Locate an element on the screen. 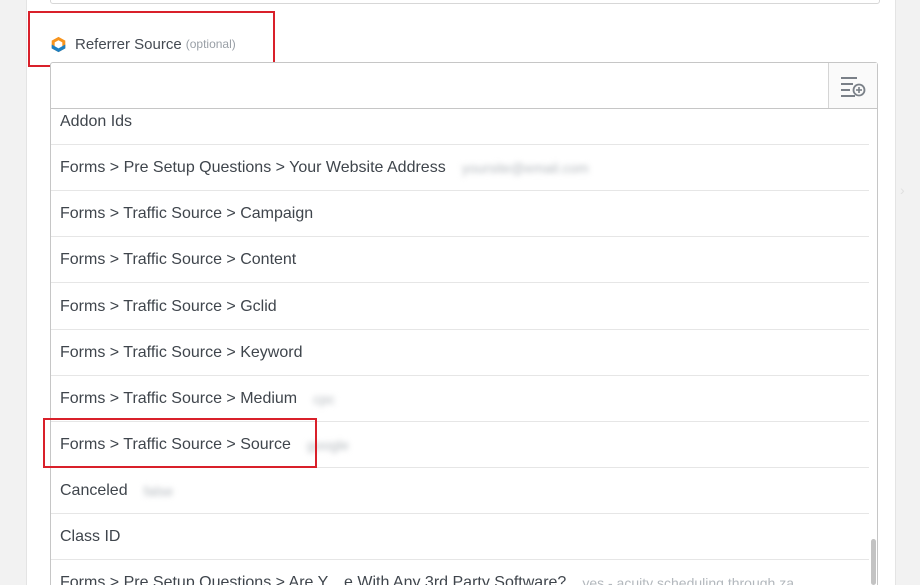 Image resolution: width=920 pixels, height=585 pixels. insert-data-button is located at coordinates (852, 85).